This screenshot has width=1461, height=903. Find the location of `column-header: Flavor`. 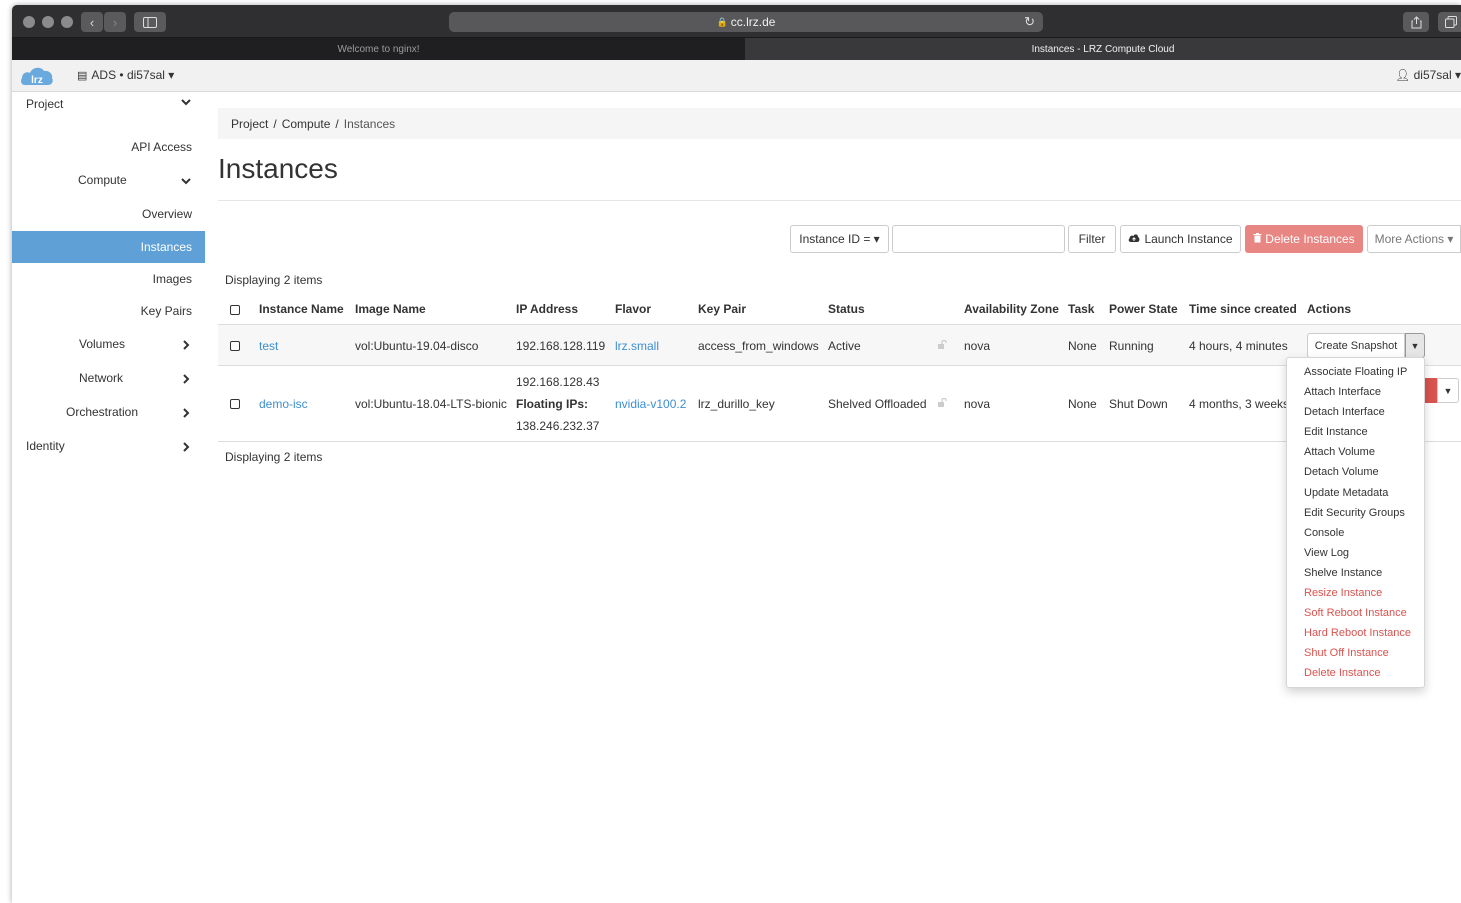

column-header: Flavor is located at coordinates (633, 309).